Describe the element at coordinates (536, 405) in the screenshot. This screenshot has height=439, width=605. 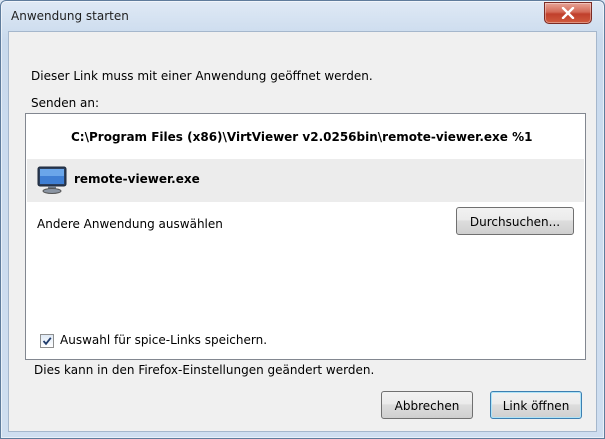
I see `open-link-button: Link öffnen` at that location.